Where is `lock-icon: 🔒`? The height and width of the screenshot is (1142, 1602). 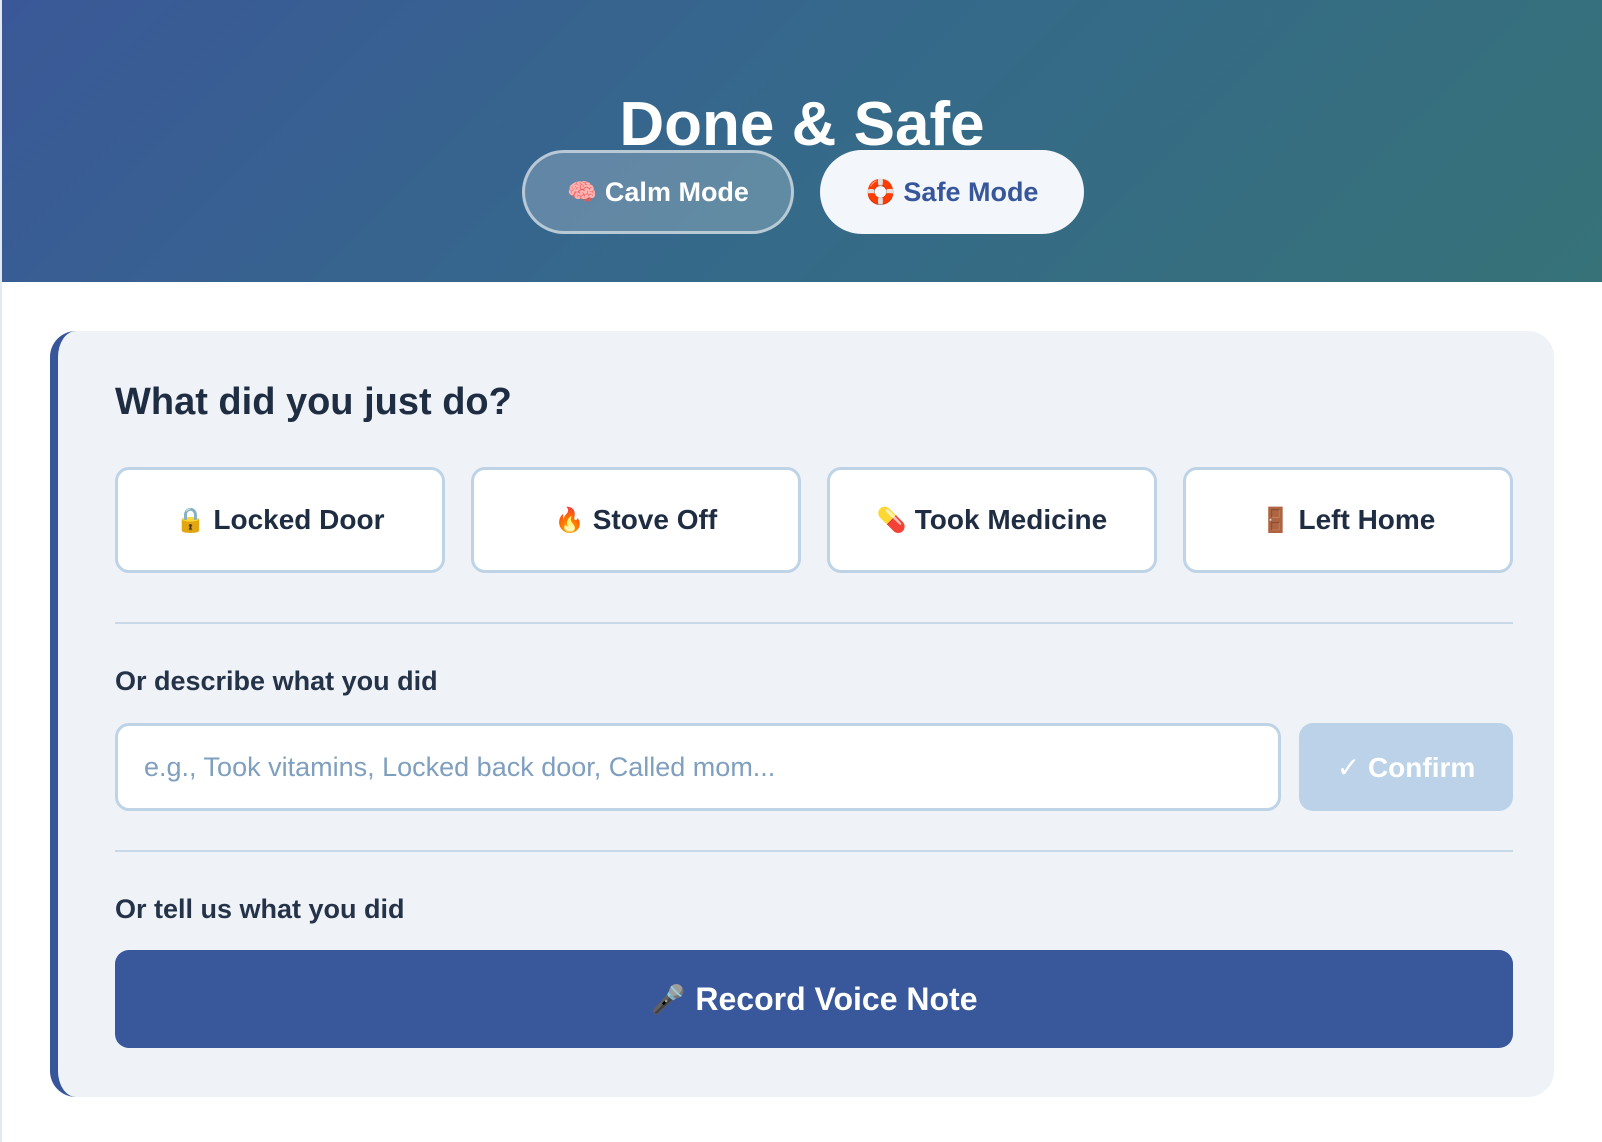 lock-icon: 🔒 is located at coordinates (190, 520).